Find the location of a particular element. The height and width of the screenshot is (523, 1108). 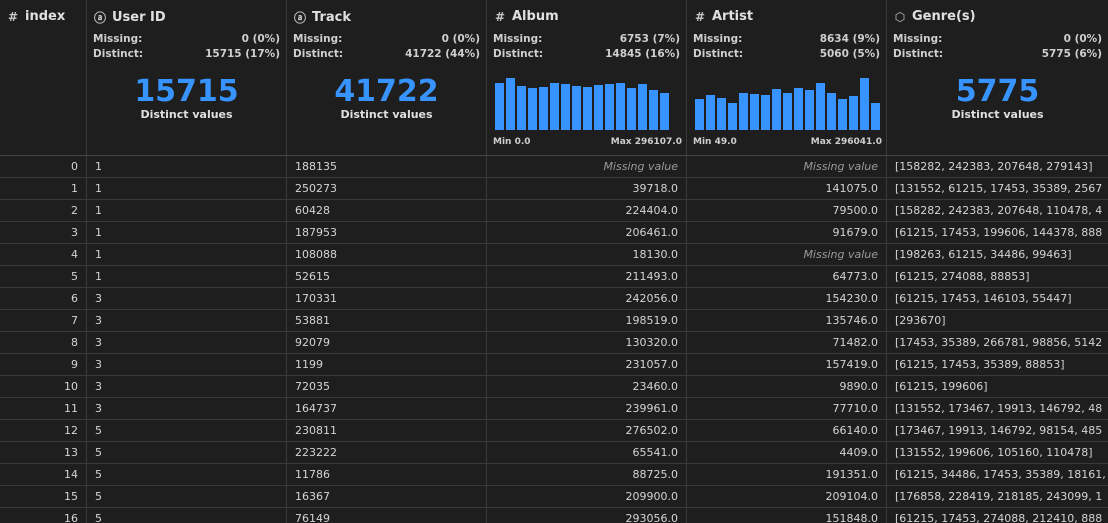

cell-artist: Missing value is located at coordinates (786, 254).